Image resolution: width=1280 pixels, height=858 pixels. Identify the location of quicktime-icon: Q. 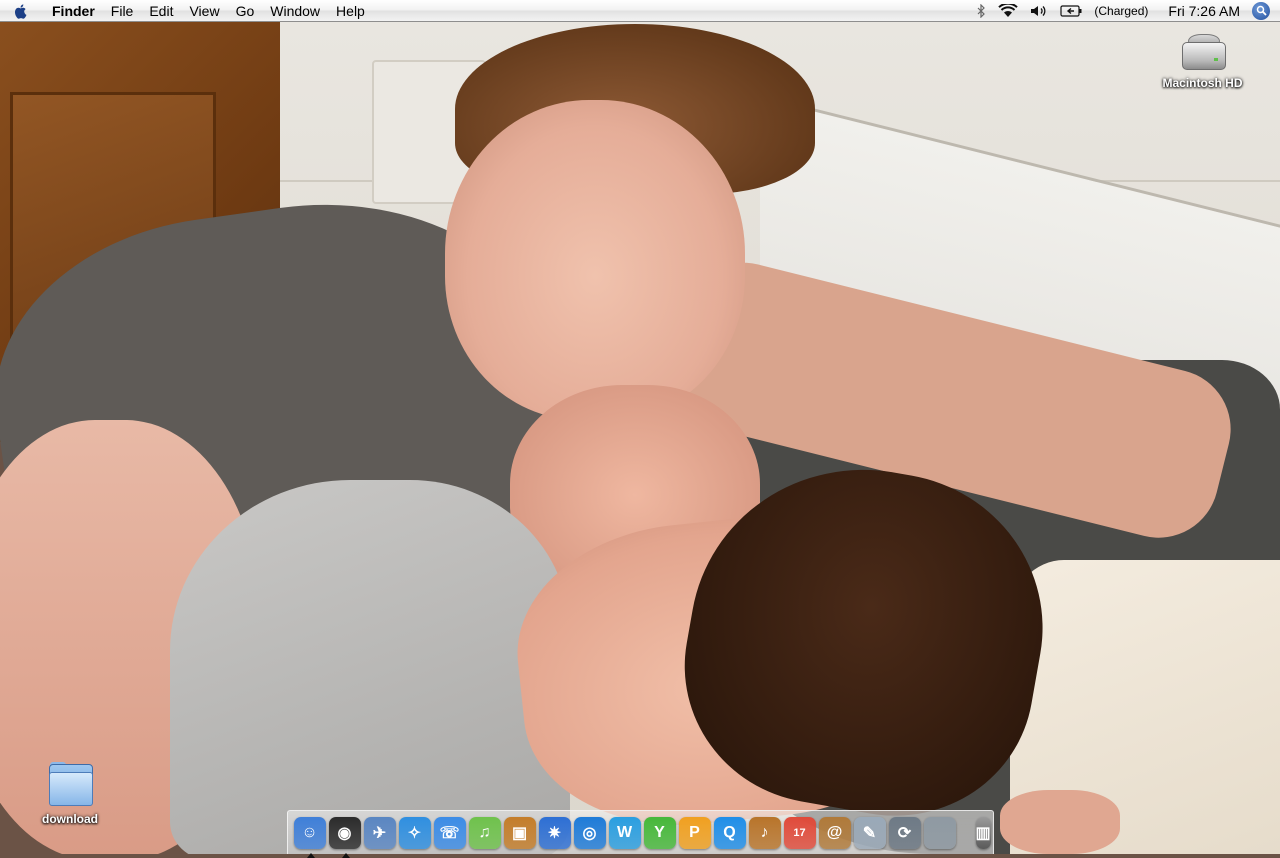
(729, 832).